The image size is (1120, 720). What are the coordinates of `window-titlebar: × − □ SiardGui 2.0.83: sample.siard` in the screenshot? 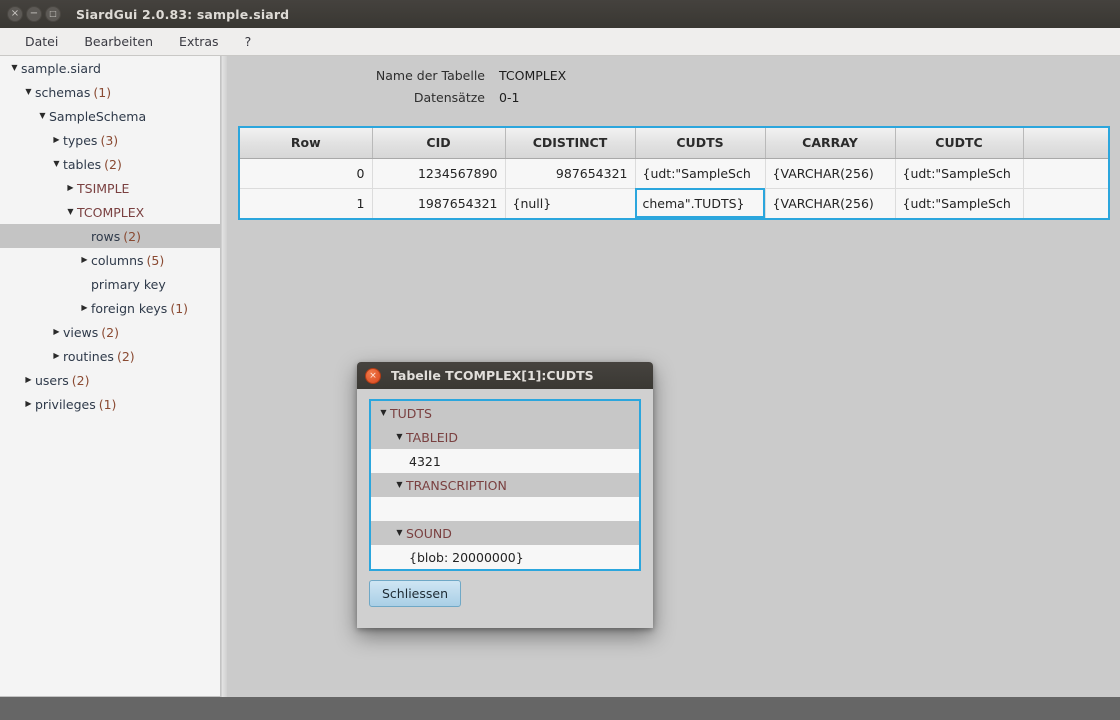 It's located at (560, 14).